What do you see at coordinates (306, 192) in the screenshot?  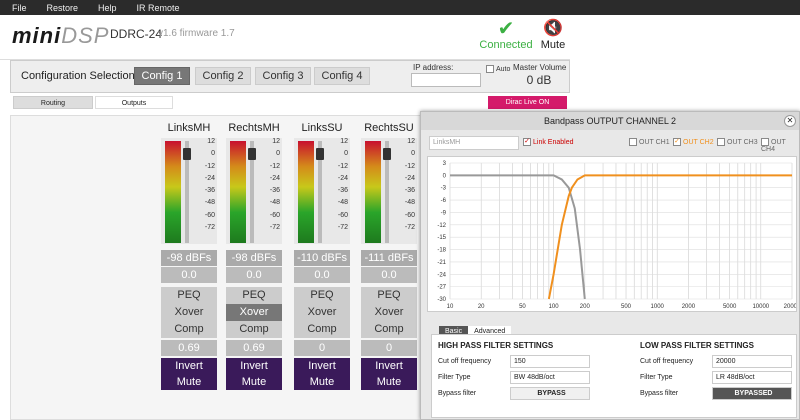 I see `meter-bar` at bounding box center [306, 192].